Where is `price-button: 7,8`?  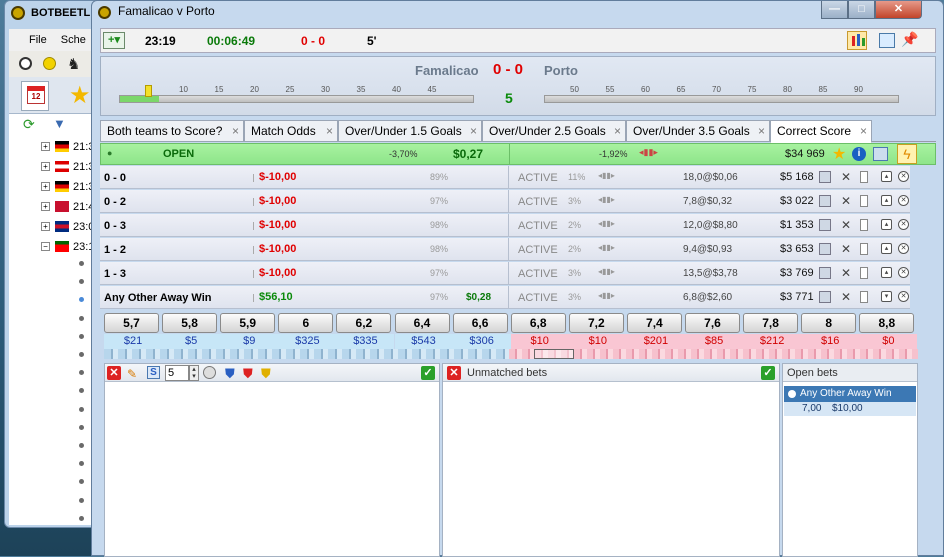
price-button: 7,8 is located at coordinates (771, 323).